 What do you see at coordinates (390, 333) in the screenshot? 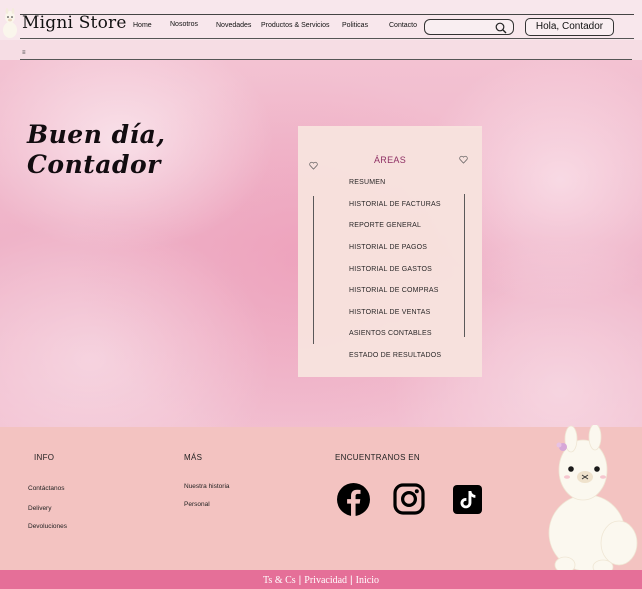
I see `area-item-asientos-contables: ASIENTOS CONTABLES` at bounding box center [390, 333].